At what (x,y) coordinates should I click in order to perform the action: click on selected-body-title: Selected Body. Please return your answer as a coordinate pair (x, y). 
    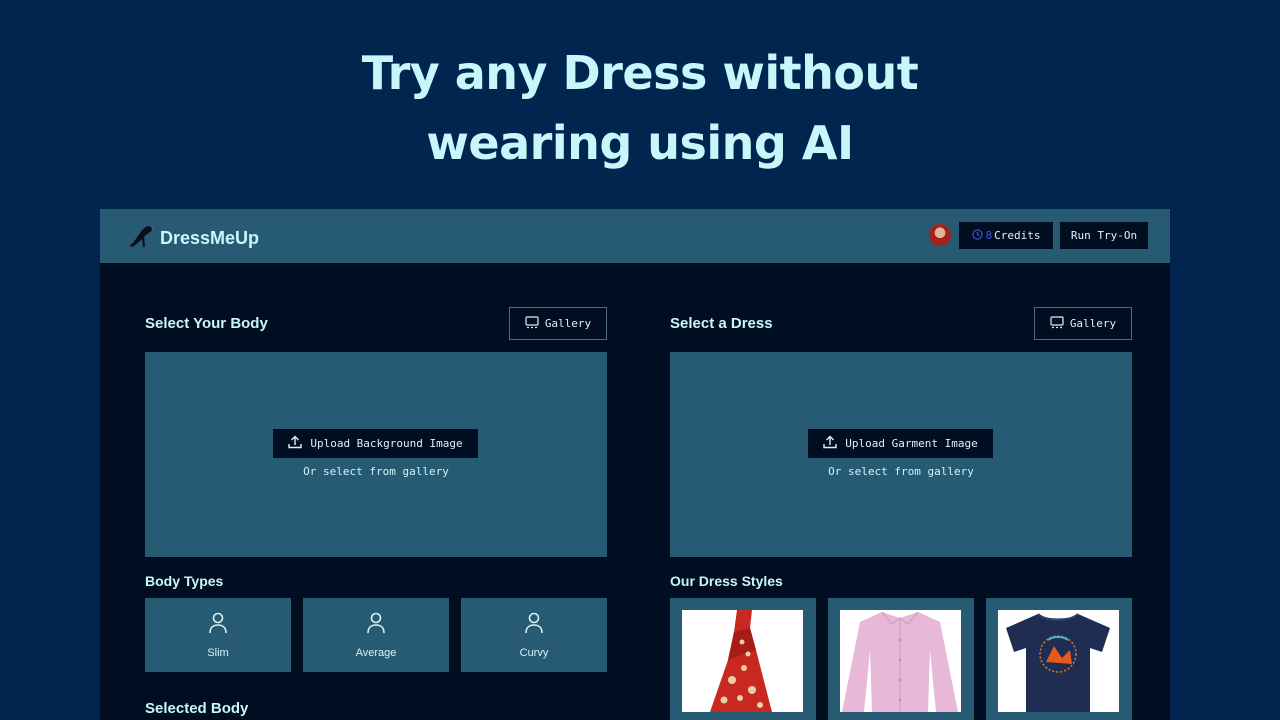
    Looking at the image, I should click on (197, 708).